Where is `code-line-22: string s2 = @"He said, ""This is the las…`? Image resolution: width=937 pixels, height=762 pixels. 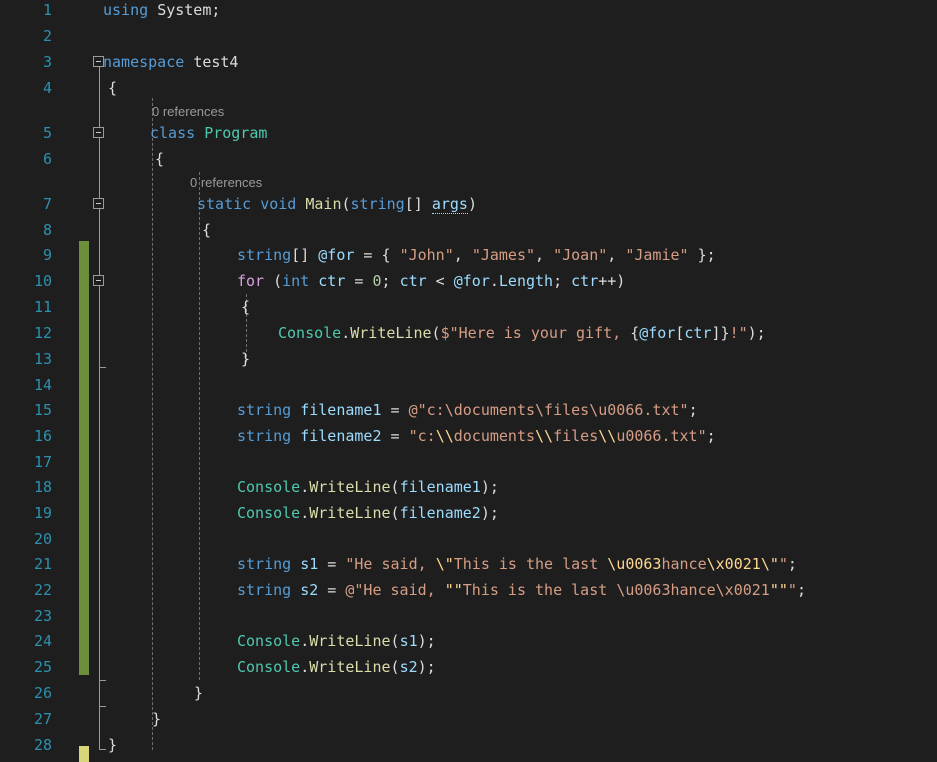
code-line-22: string s2 = @"He said, ""This is the las… is located at coordinates (521, 590).